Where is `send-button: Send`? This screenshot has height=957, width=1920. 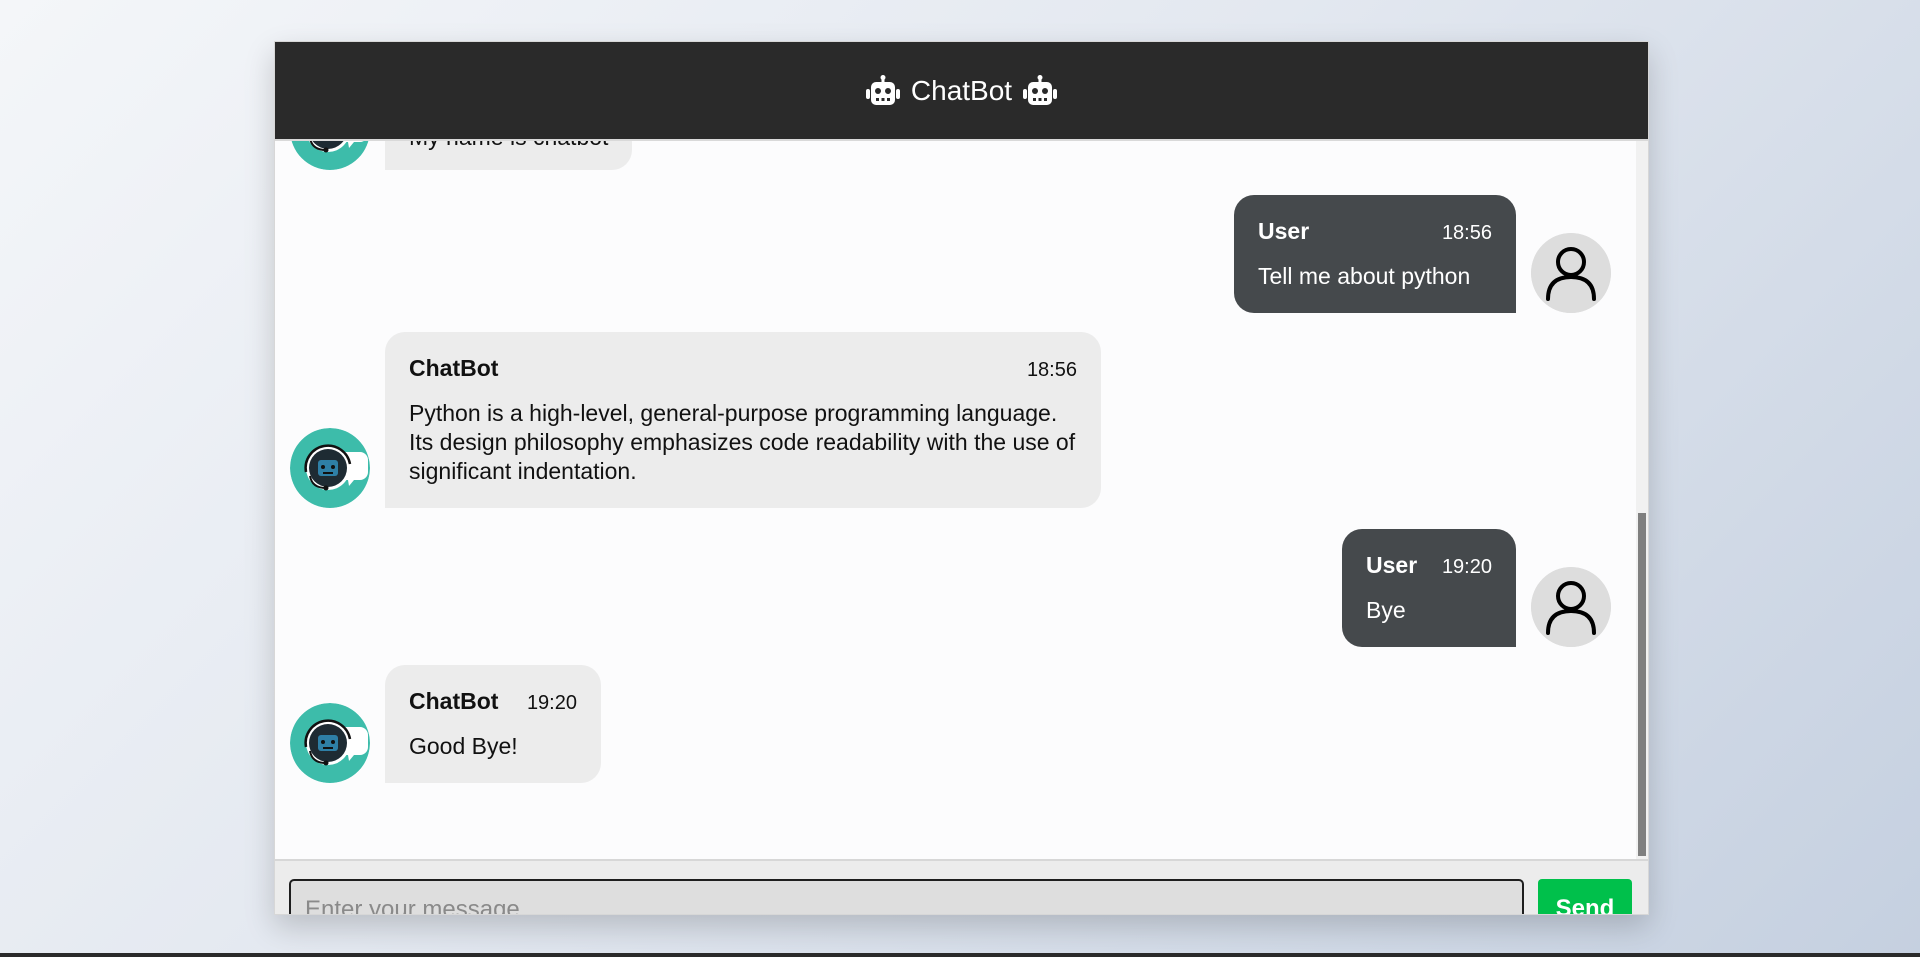 send-button: Send is located at coordinates (1585, 896).